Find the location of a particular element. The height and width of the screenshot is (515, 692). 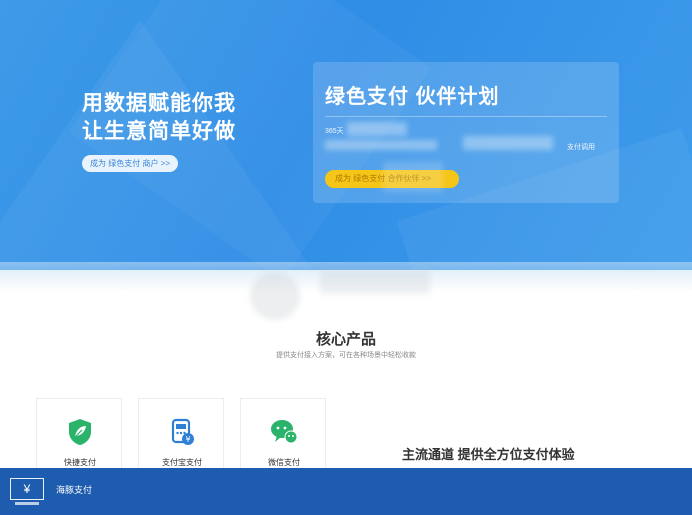

blurred-overlay is located at coordinates (413, 177).